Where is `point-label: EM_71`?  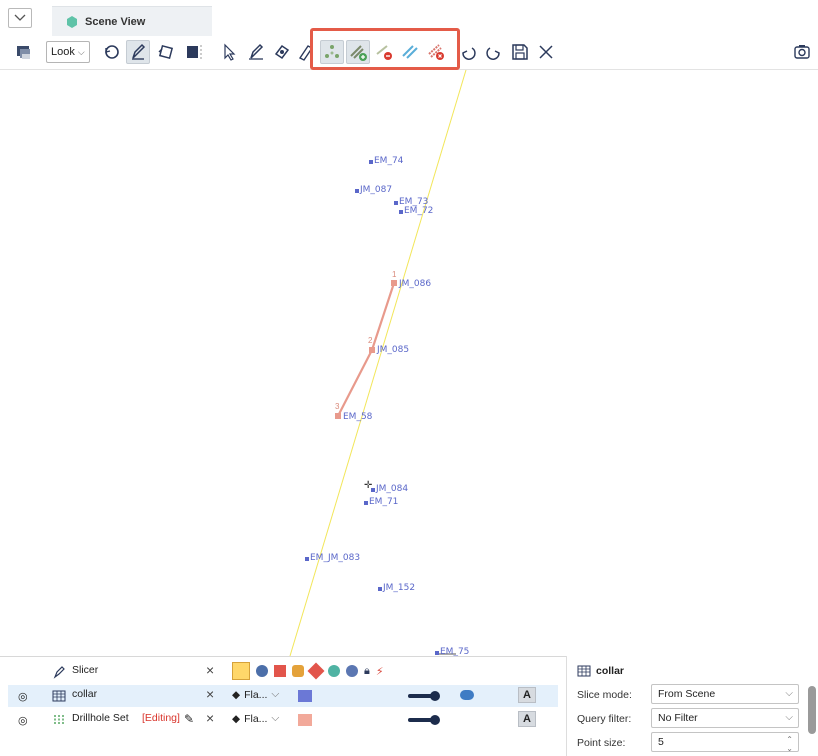 point-label: EM_71 is located at coordinates (383, 502).